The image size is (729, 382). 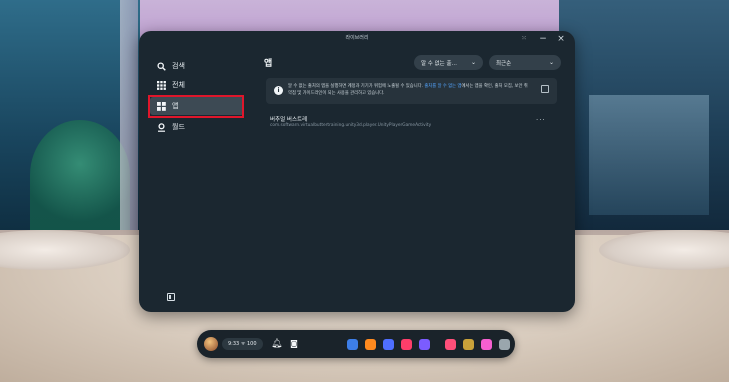 I want to click on sidebar-item-label: 월드, so click(x=178, y=127).